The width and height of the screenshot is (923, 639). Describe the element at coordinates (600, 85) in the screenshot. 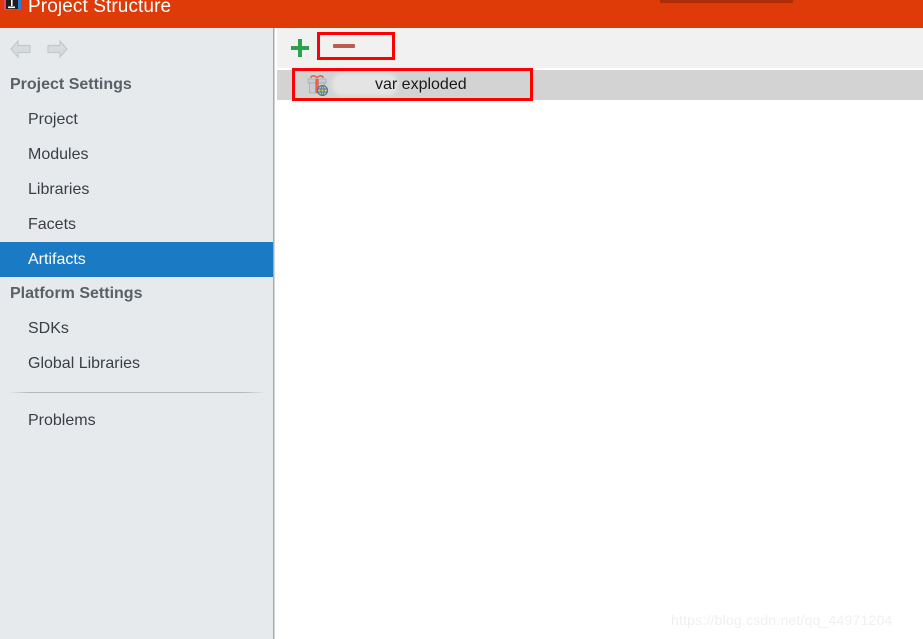

I see `table-row: var exploded` at that location.